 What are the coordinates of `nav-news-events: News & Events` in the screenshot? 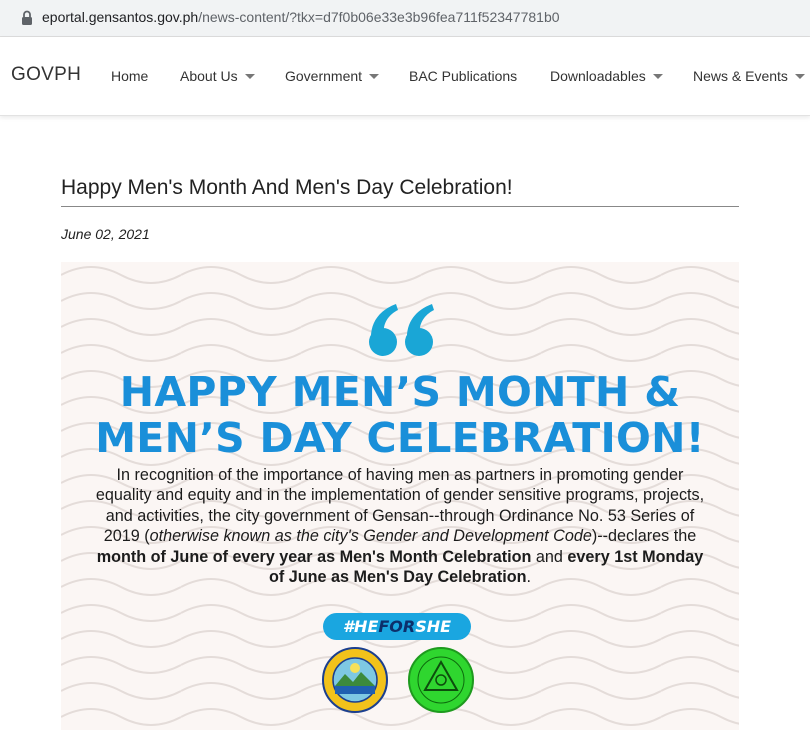 It's located at (749, 76).